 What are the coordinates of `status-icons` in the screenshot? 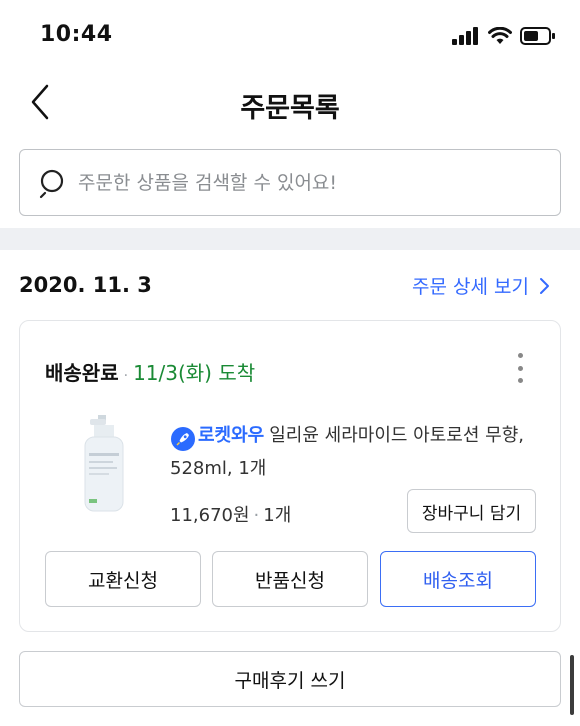 It's located at (504, 36).